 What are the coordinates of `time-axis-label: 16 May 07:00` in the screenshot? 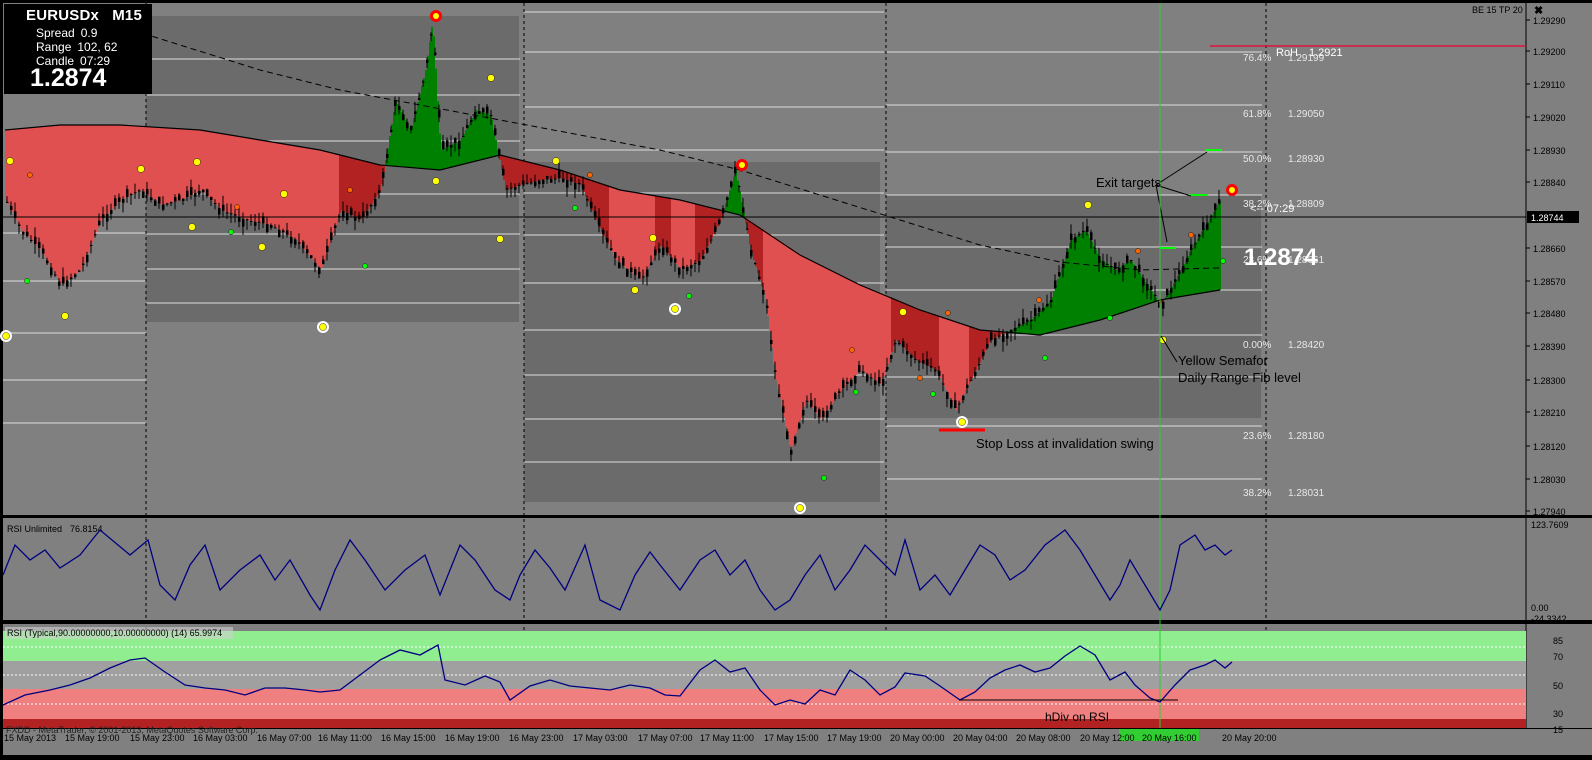 It's located at (284, 738).